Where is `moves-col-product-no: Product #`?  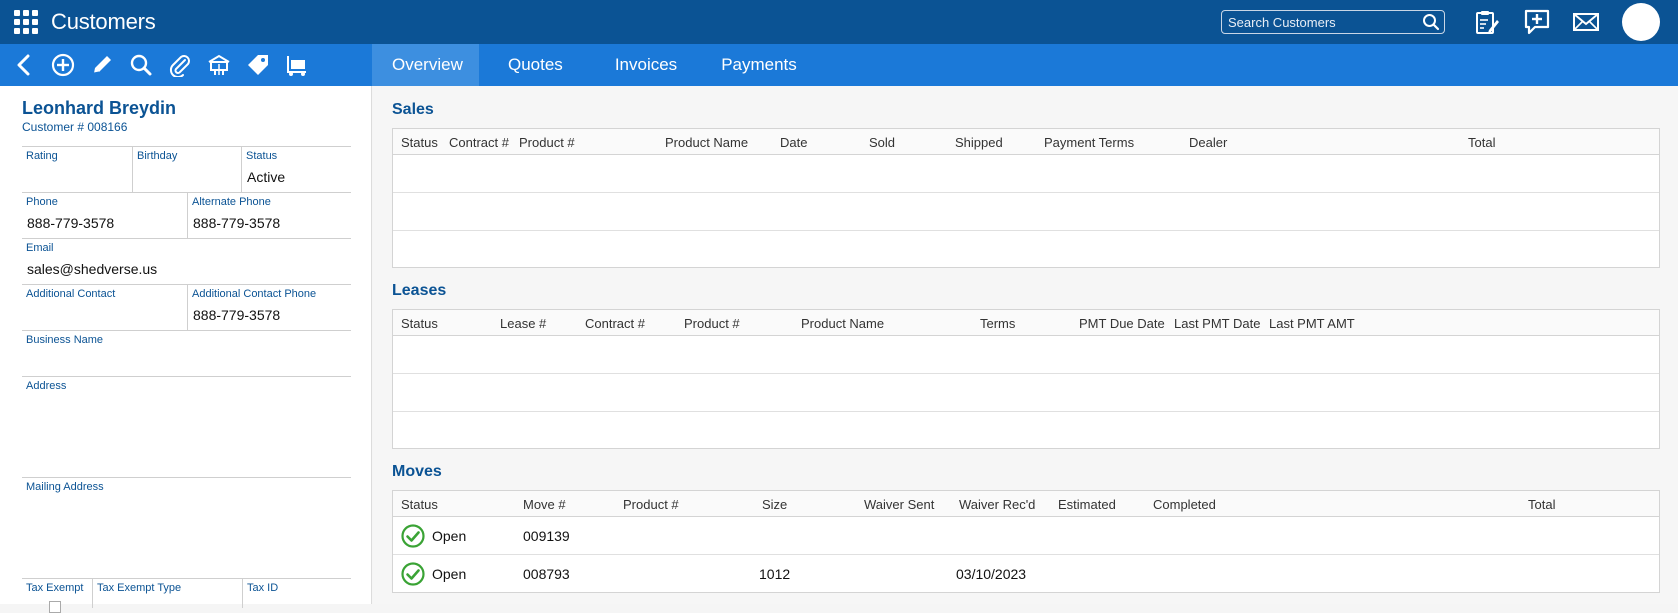 moves-col-product-no: Product # is located at coordinates (651, 504).